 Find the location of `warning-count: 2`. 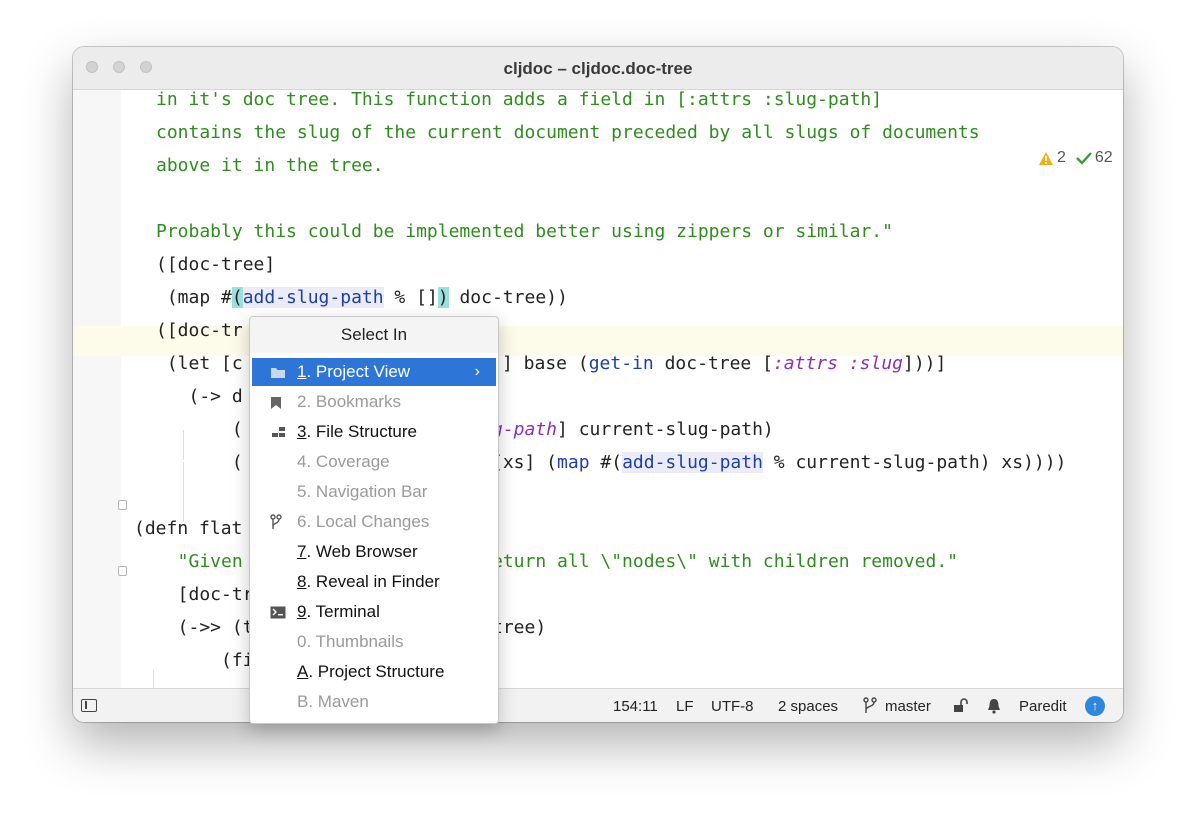

warning-count: 2 is located at coordinates (1061, 157).